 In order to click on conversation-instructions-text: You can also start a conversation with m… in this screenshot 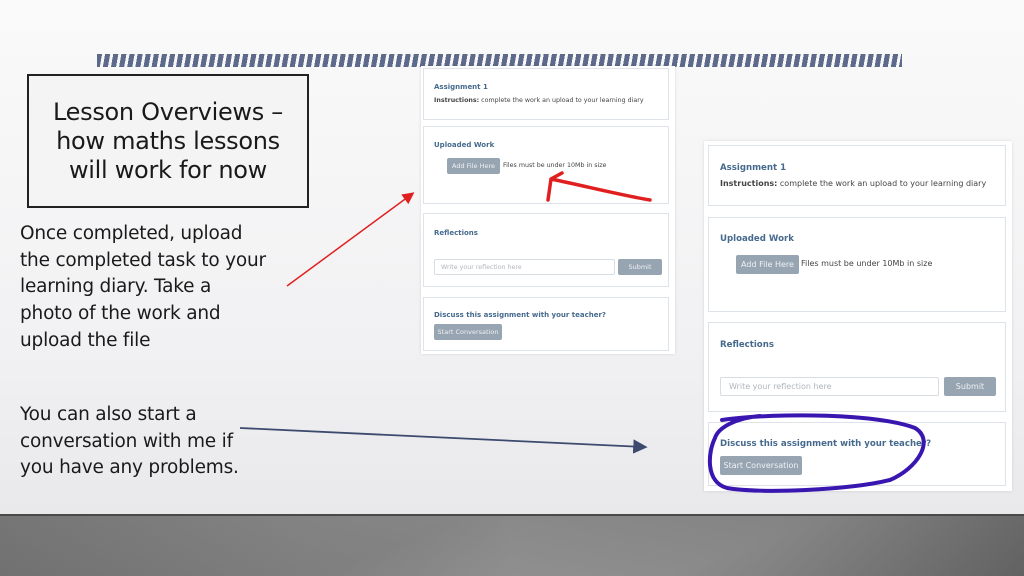, I will do `click(129, 441)`.